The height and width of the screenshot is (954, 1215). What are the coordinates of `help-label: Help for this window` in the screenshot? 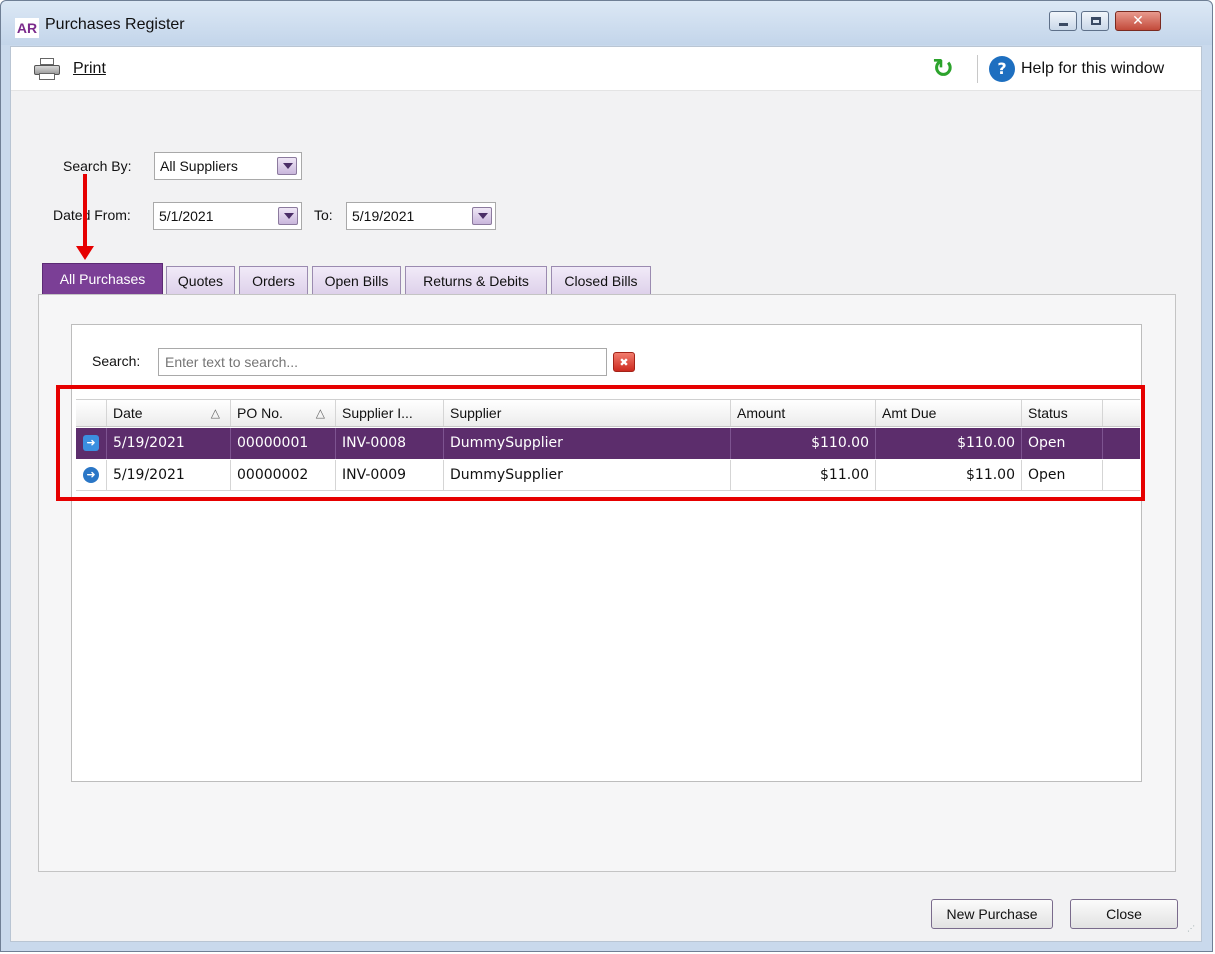 It's located at (1093, 68).